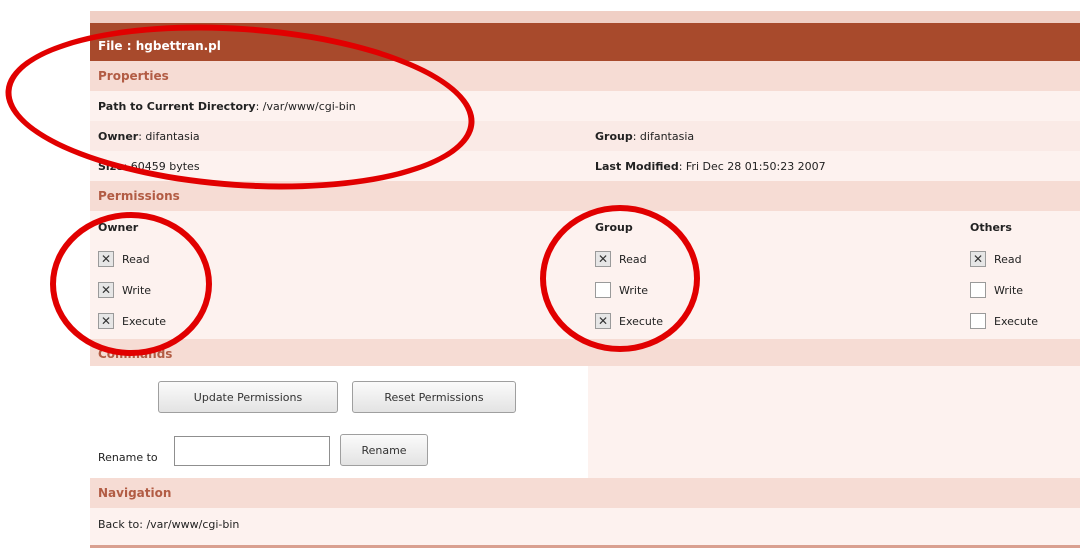 The height and width of the screenshot is (548, 1080). I want to click on others-execute-option: Execute, so click(1004, 321).